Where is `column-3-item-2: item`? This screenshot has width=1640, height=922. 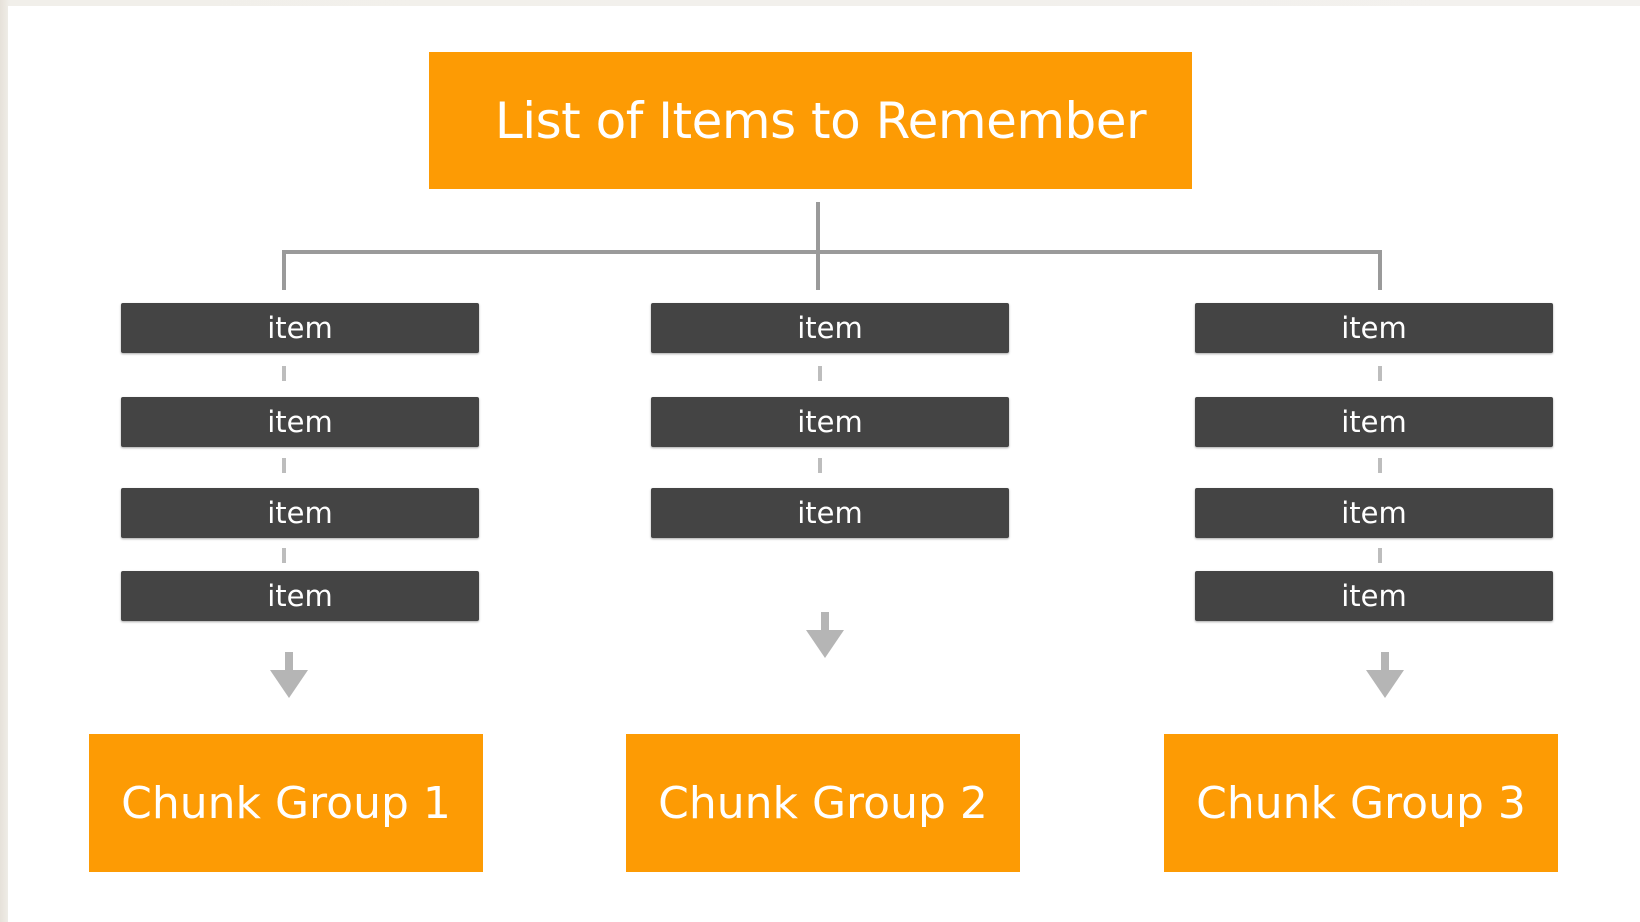 column-3-item-2: item is located at coordinates (1374, 422).